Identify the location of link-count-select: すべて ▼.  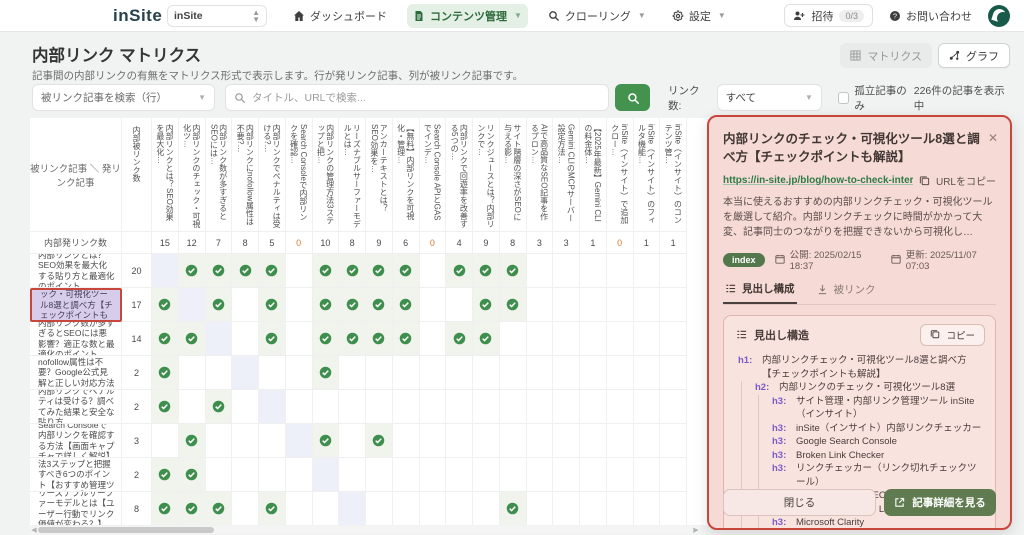
(769, 97).